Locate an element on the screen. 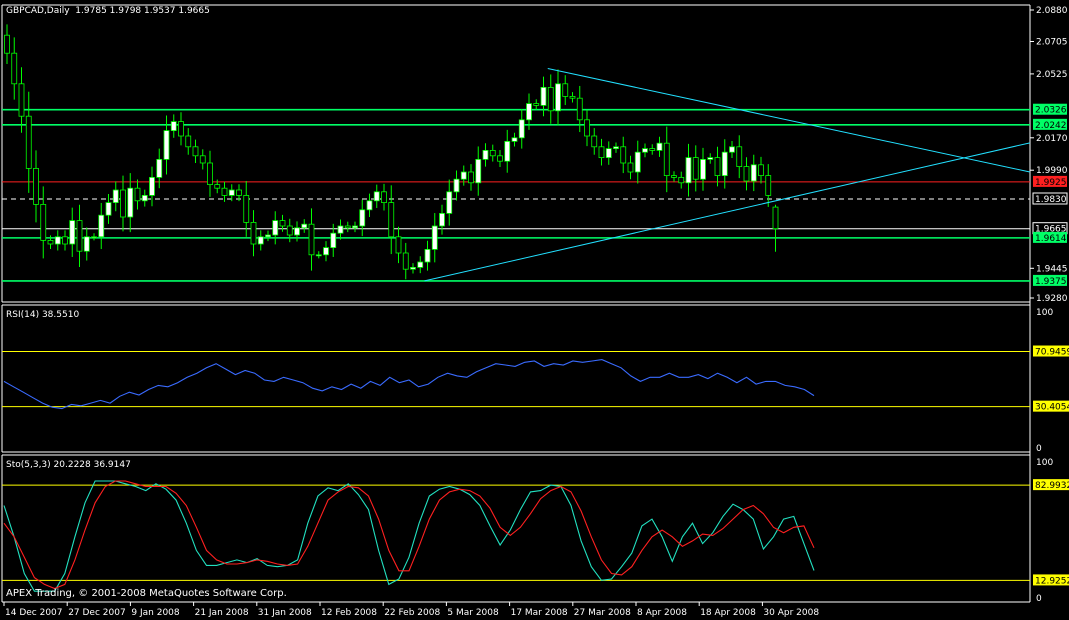 This screenshot has width=1069, height=620. date-tick-label: 27 Mar 2008 is located at coordinates (602, 613).